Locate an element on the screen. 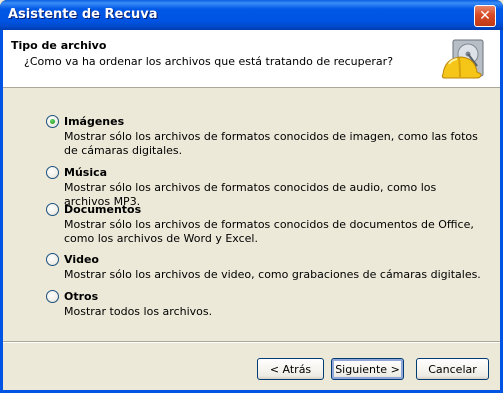 The width and height of the screenshot is (503, 393). option-label: Video is located at coordinates (81, 259).